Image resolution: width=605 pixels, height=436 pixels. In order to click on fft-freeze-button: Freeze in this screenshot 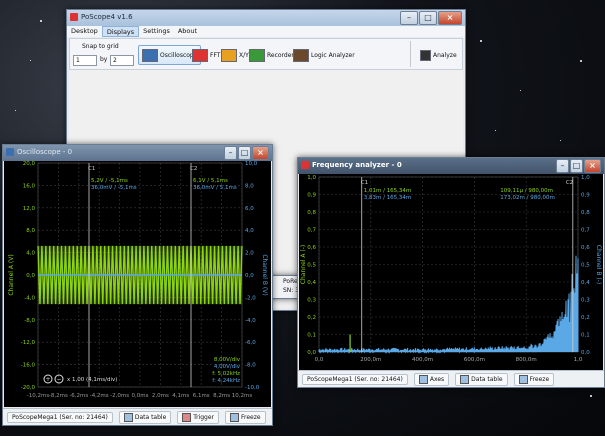, I will do `click(534, 379)`.